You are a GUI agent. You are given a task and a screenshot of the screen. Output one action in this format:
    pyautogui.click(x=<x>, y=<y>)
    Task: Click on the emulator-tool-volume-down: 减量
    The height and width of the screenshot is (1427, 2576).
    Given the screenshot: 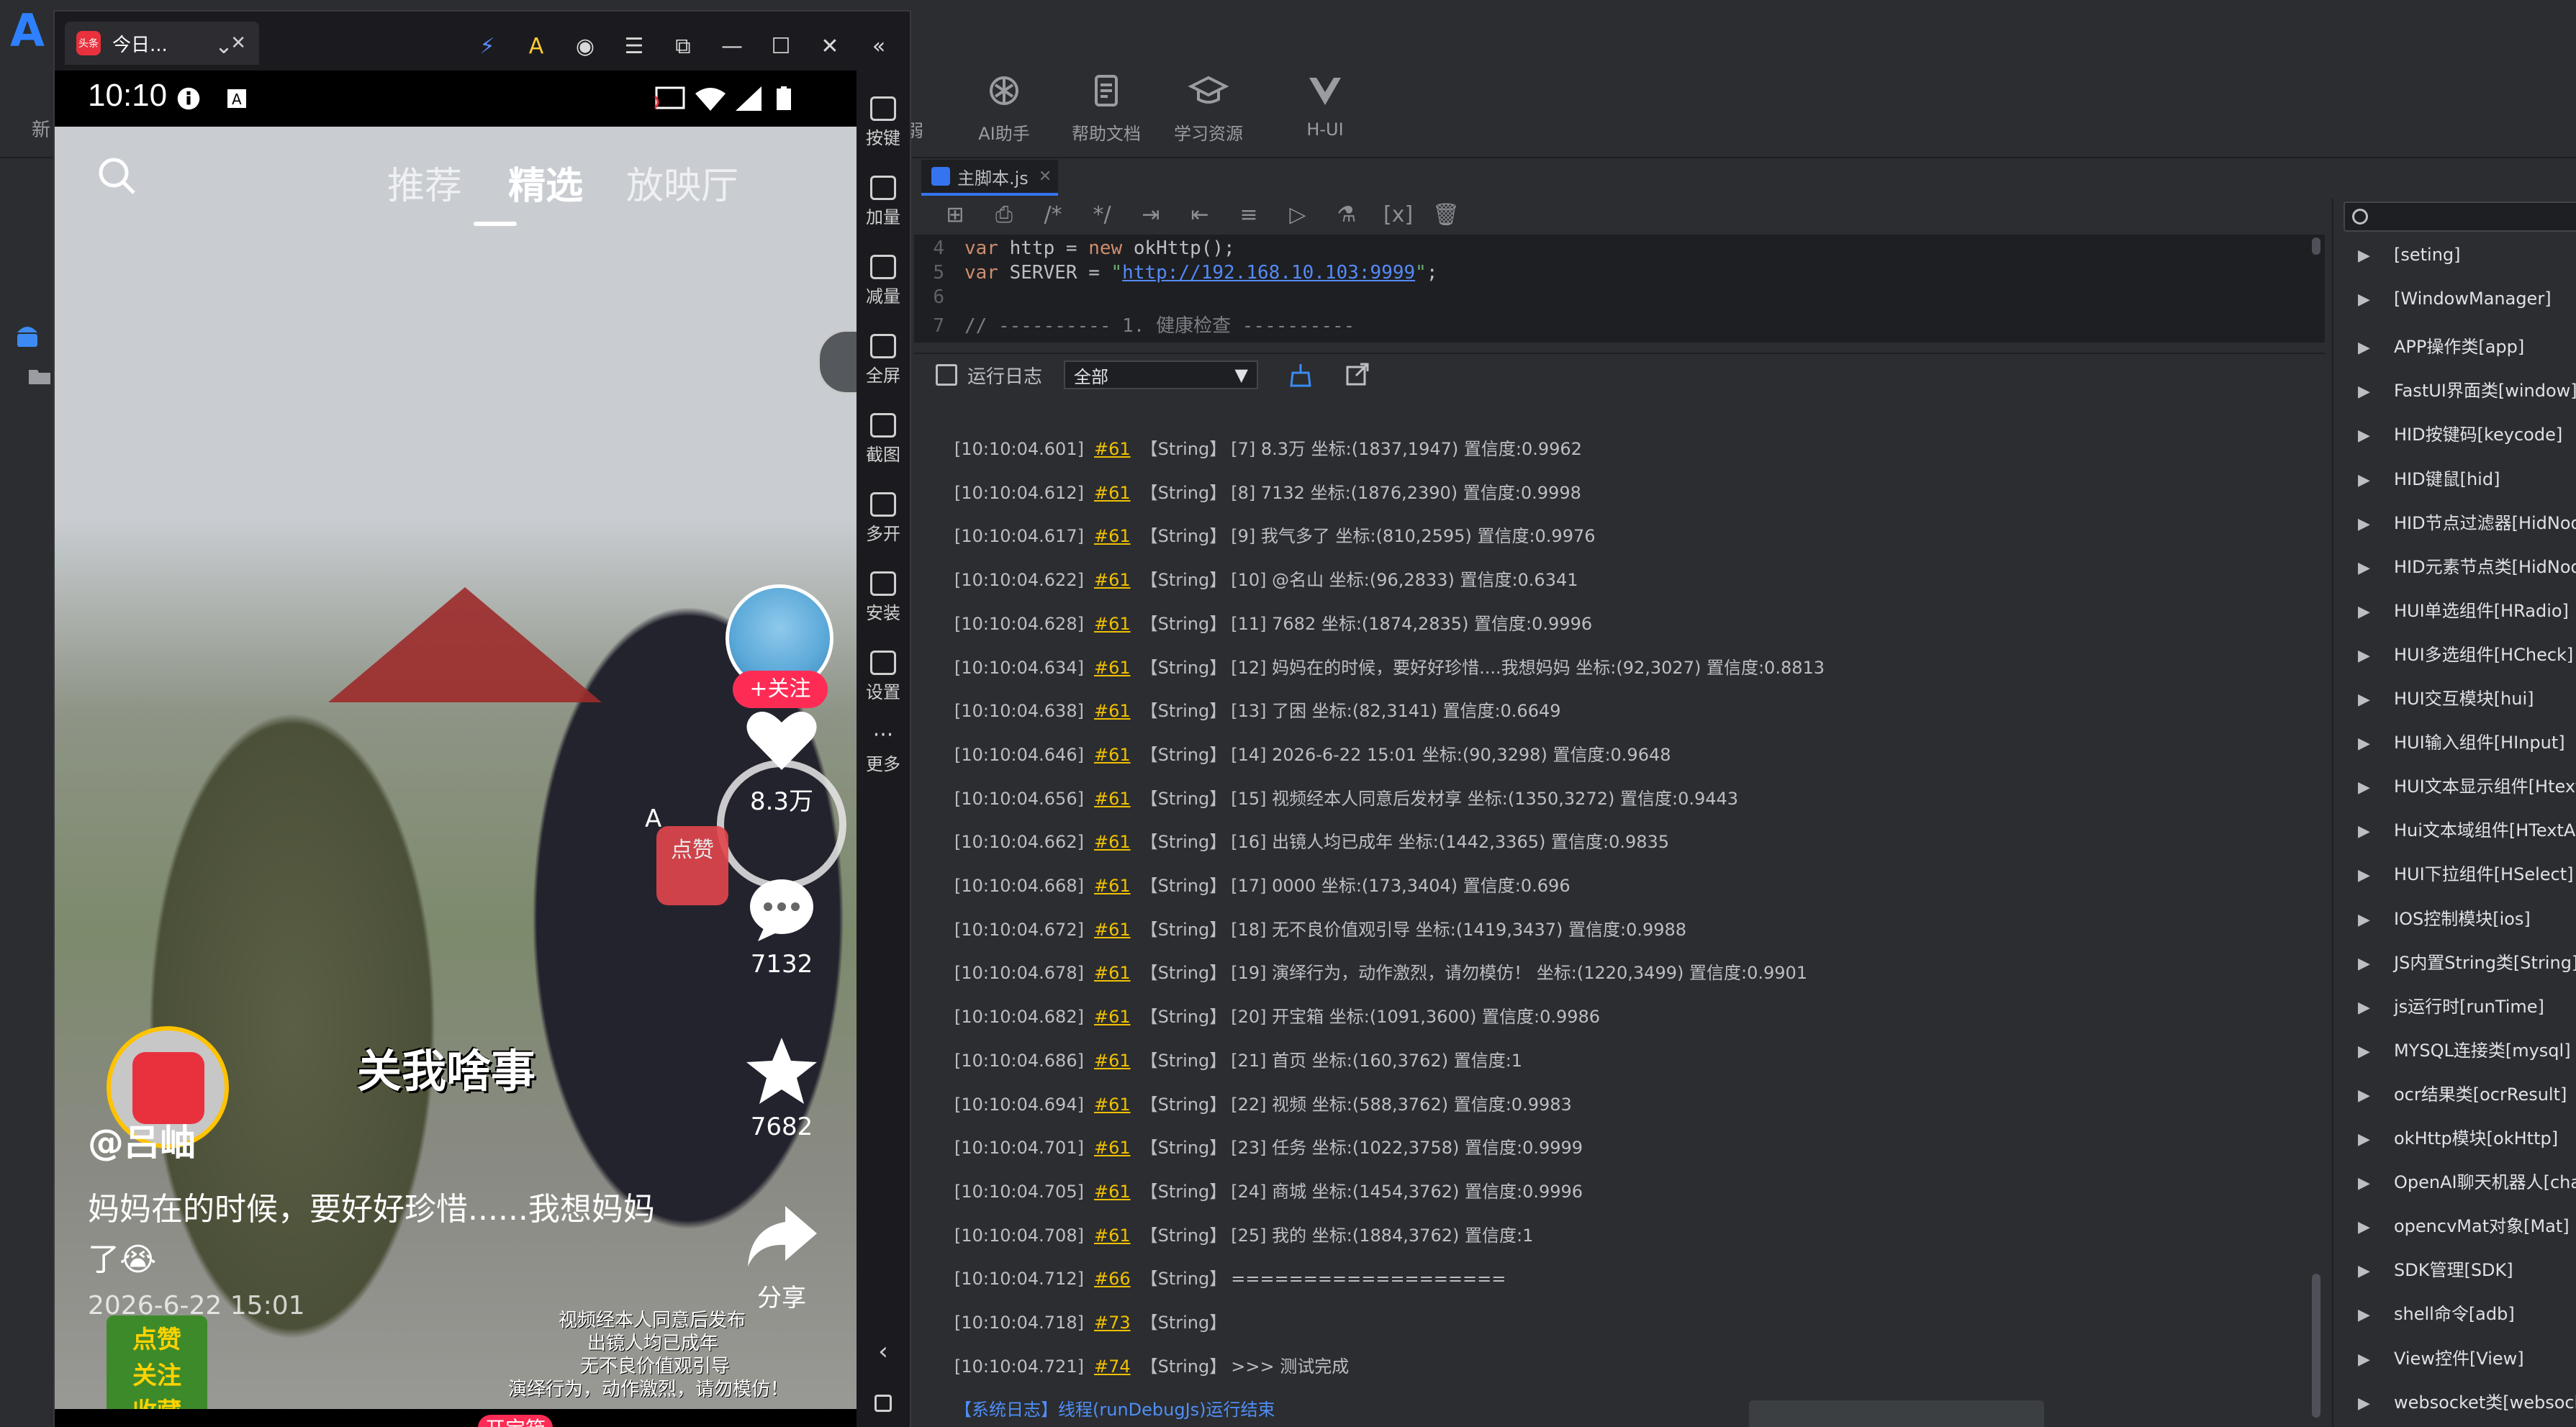 What is the action you would take?
    pyautogui.click(x=884, y=281)
    